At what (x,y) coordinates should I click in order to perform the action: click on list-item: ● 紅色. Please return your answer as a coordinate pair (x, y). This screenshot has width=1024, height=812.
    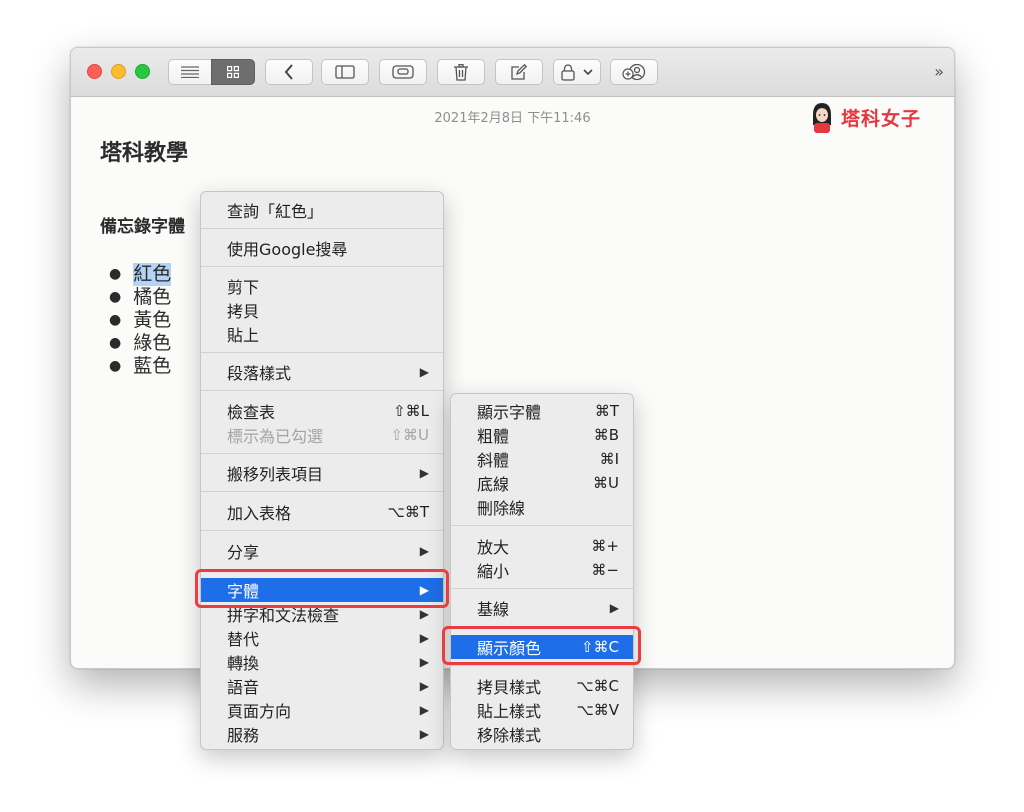
    Looking at the image, I should click on (140, 274).